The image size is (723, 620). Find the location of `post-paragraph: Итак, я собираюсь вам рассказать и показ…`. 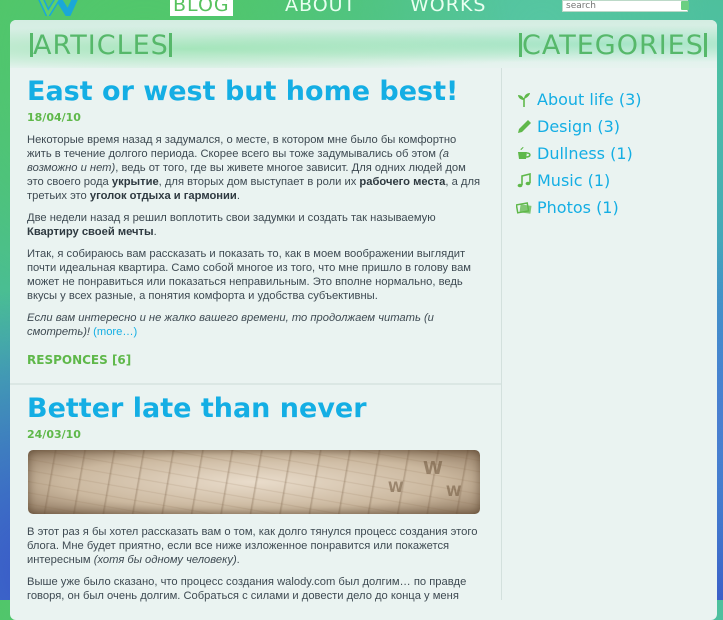

post-paragraph: Итак, я собираюсь вам рассказать и показ… is located at coordinates (249, 275).